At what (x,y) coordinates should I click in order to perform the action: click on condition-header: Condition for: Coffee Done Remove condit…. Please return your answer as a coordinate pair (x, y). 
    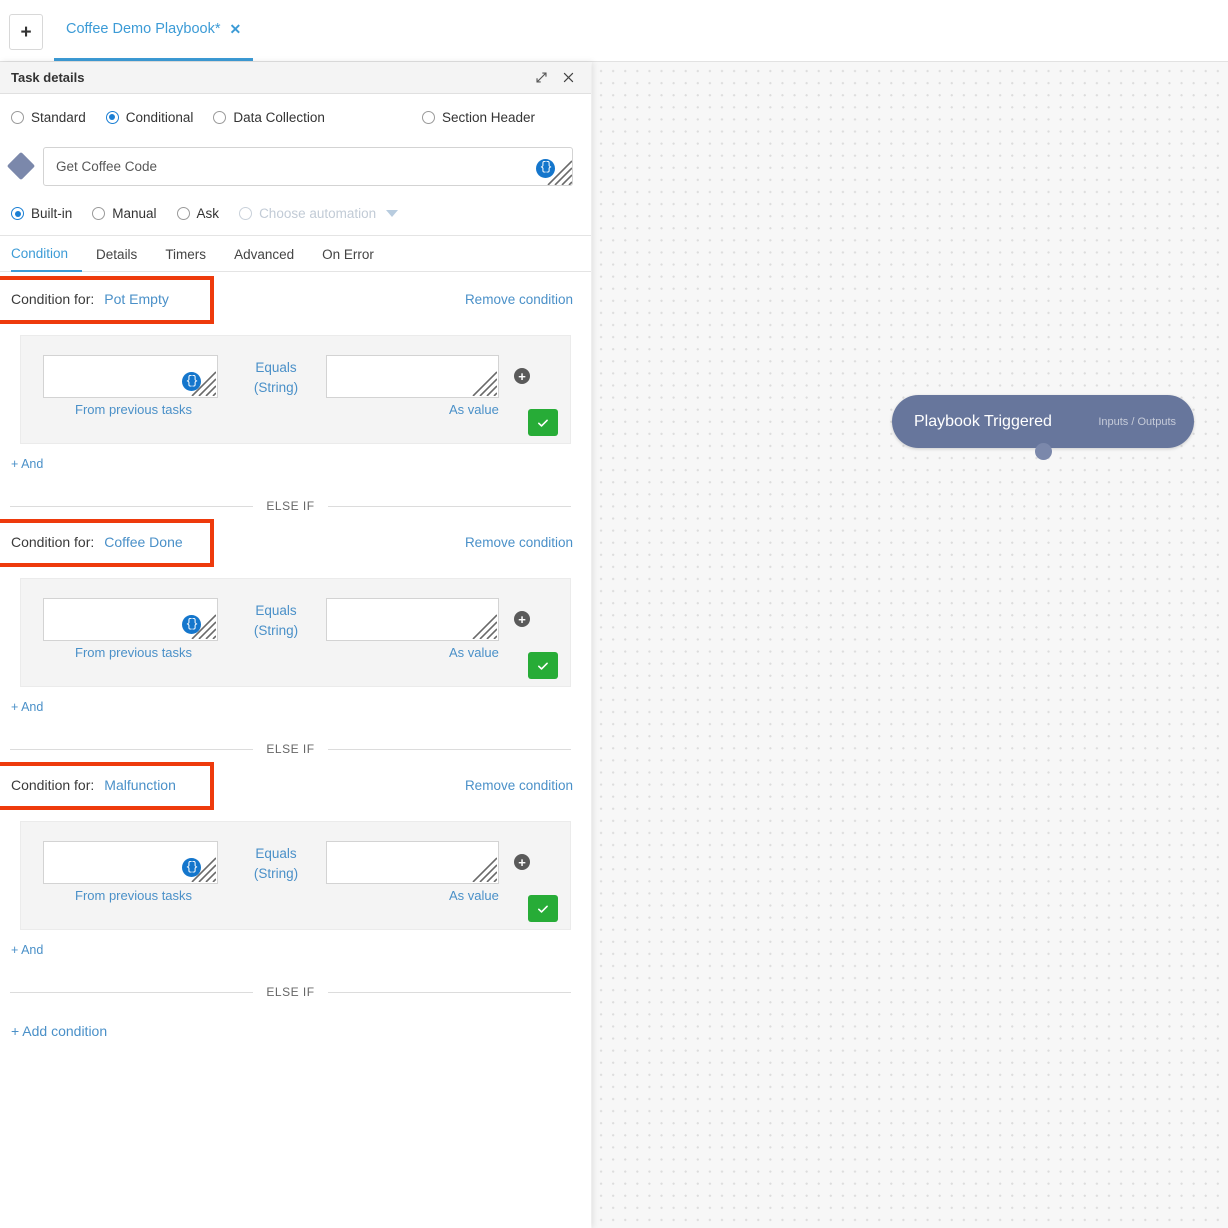
    Looking at the image, I should click on (295, 542).